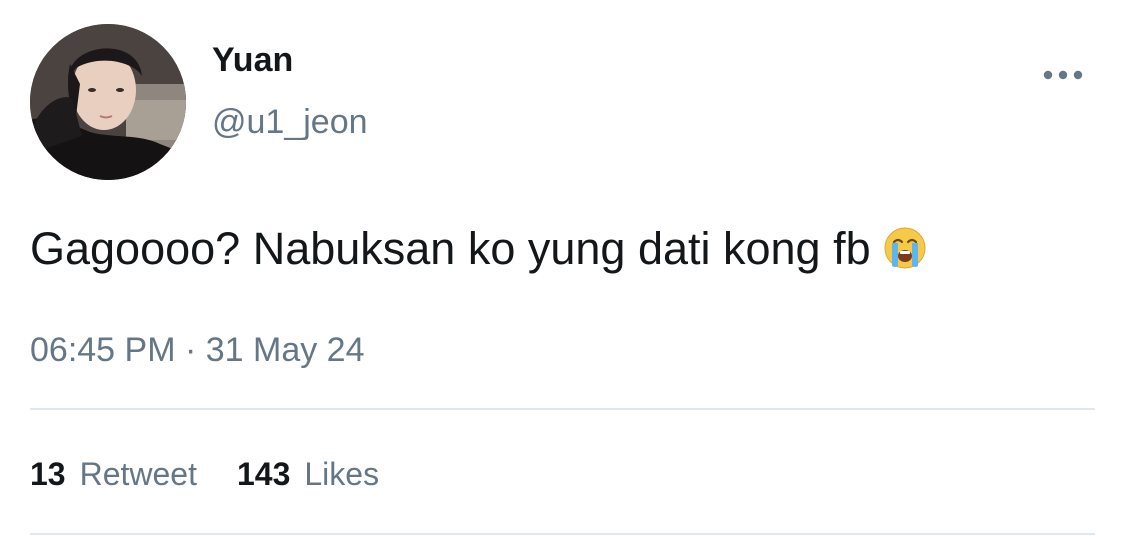 The height and width of the screenshot is (536, 1124). Describe the element at coordinates (263, 474) in the screenshot. I see `likes-count: 143` at that location.